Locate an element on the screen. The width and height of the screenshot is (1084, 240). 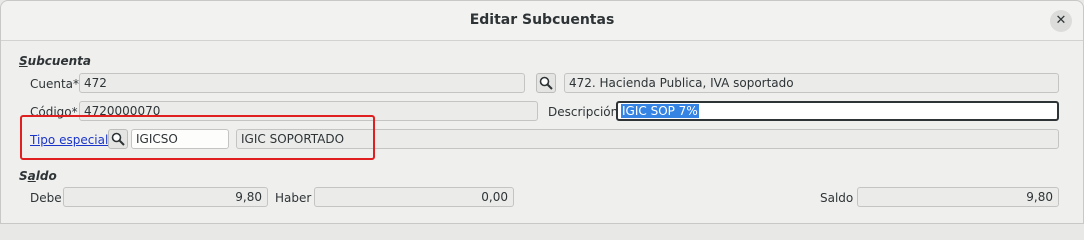
haber-label: Haber is located at coordinates (293, 198).